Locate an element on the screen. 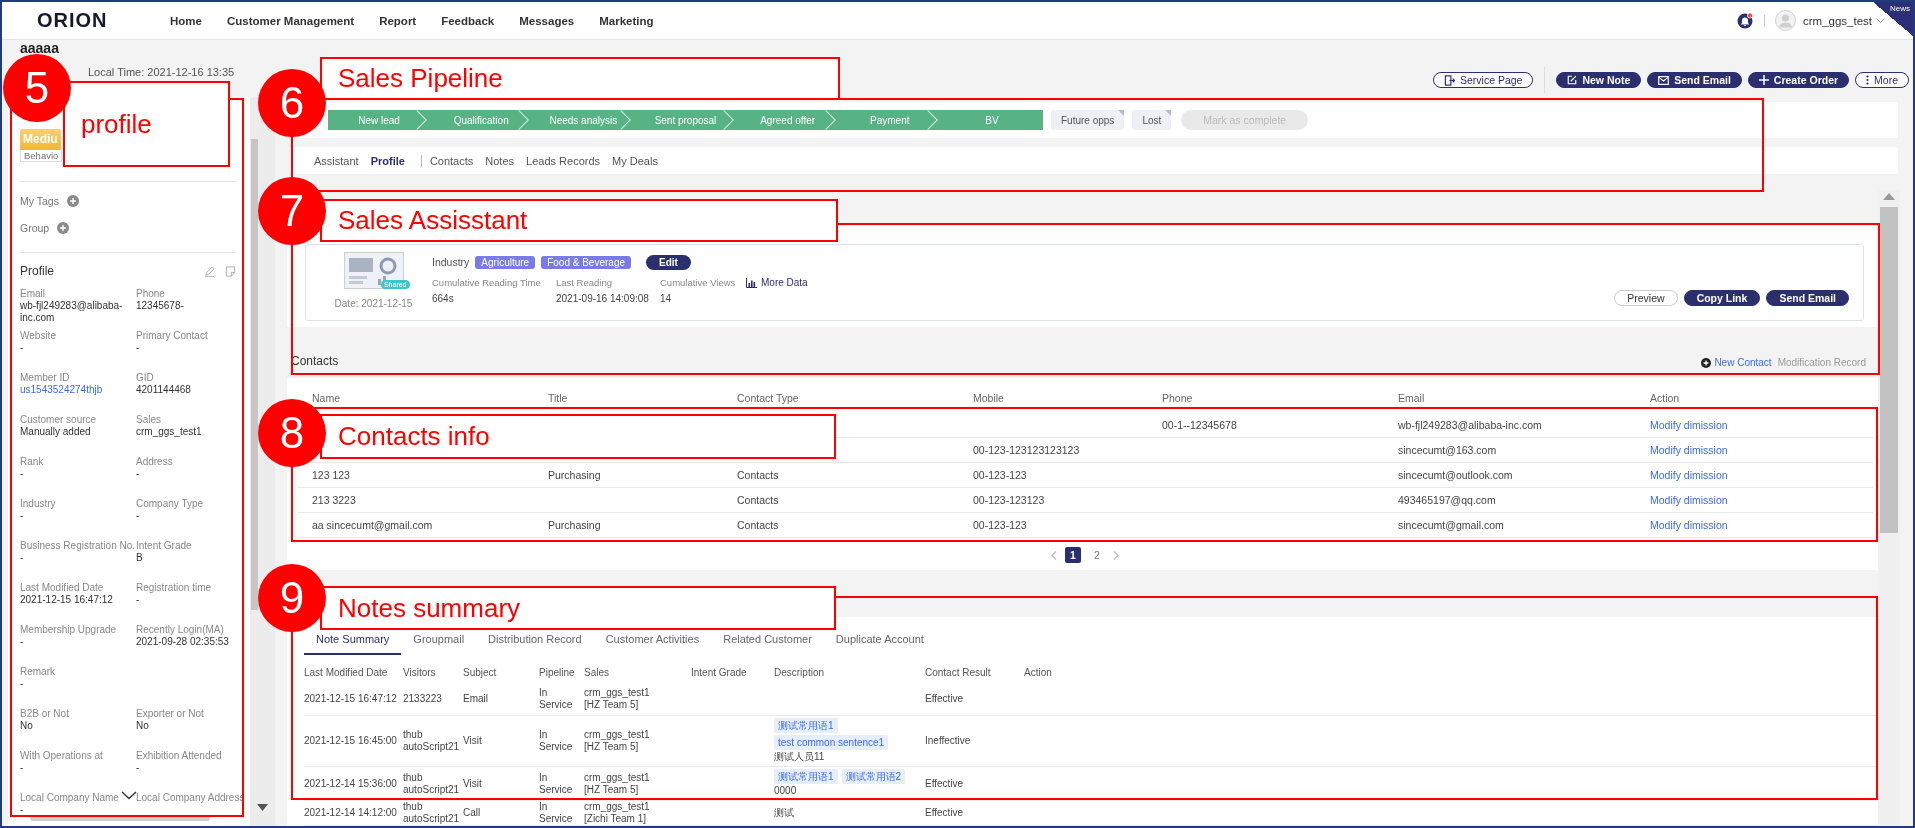 The width and height of the screenshot is (1915, 828). table-cell-text: Email is located at coordinates (476, 699).